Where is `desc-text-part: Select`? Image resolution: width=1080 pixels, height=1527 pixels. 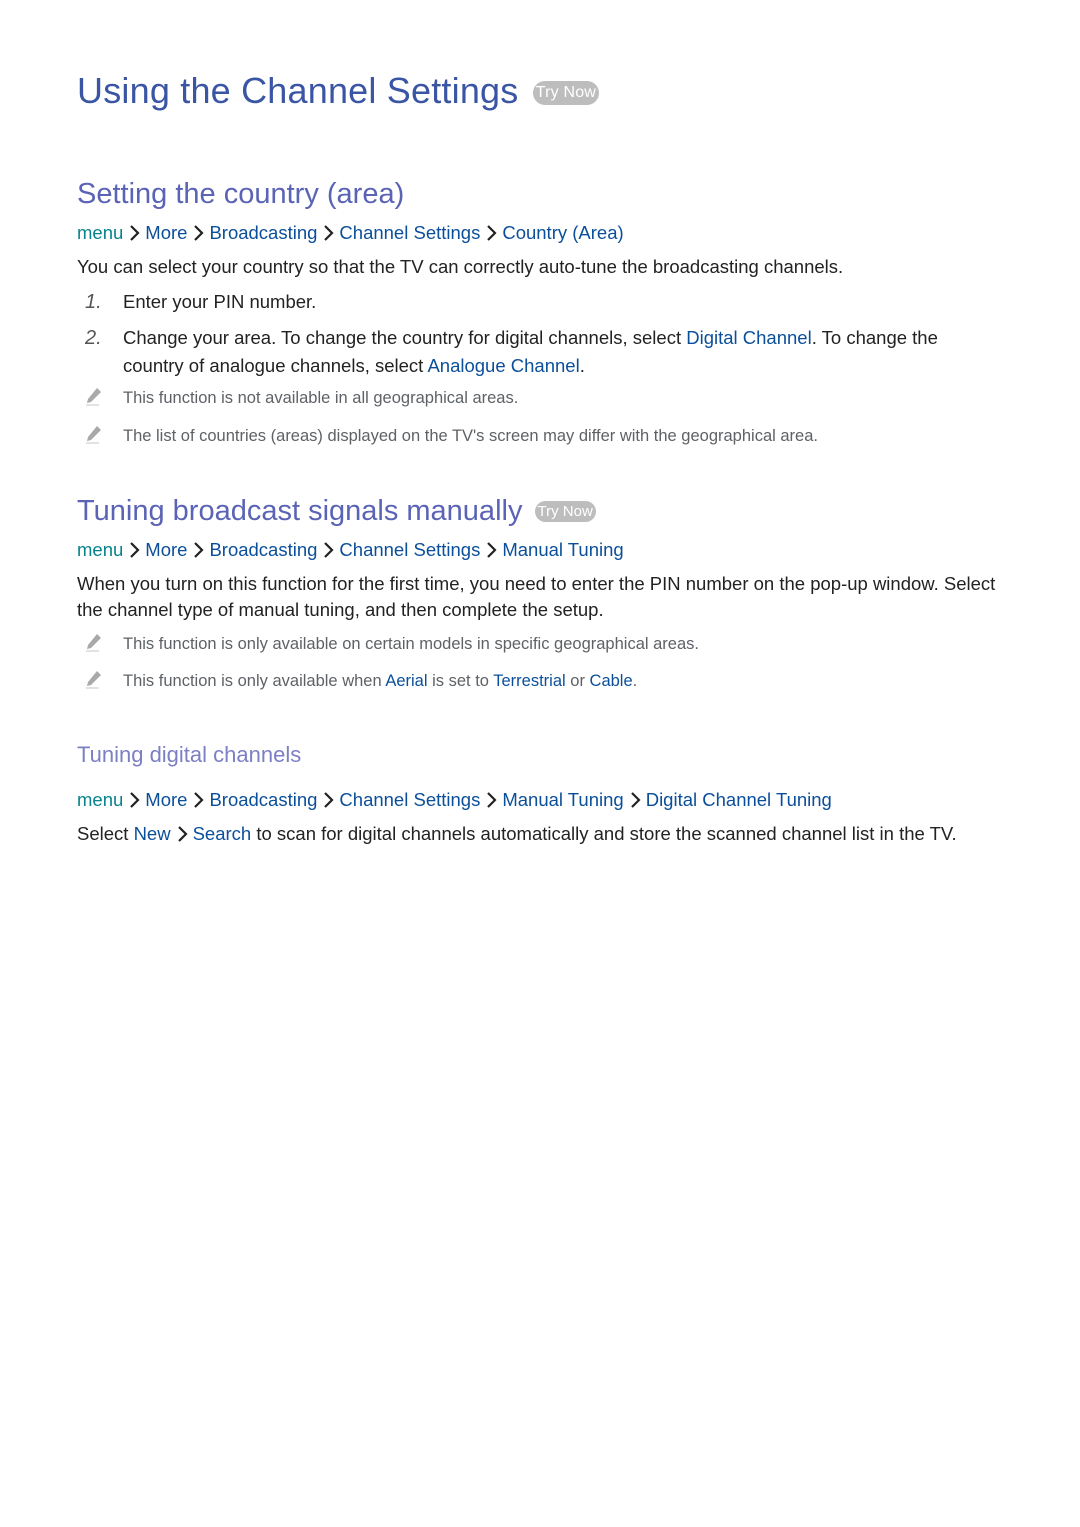 desc-text-part: Select is located at coordinates (105, 833).